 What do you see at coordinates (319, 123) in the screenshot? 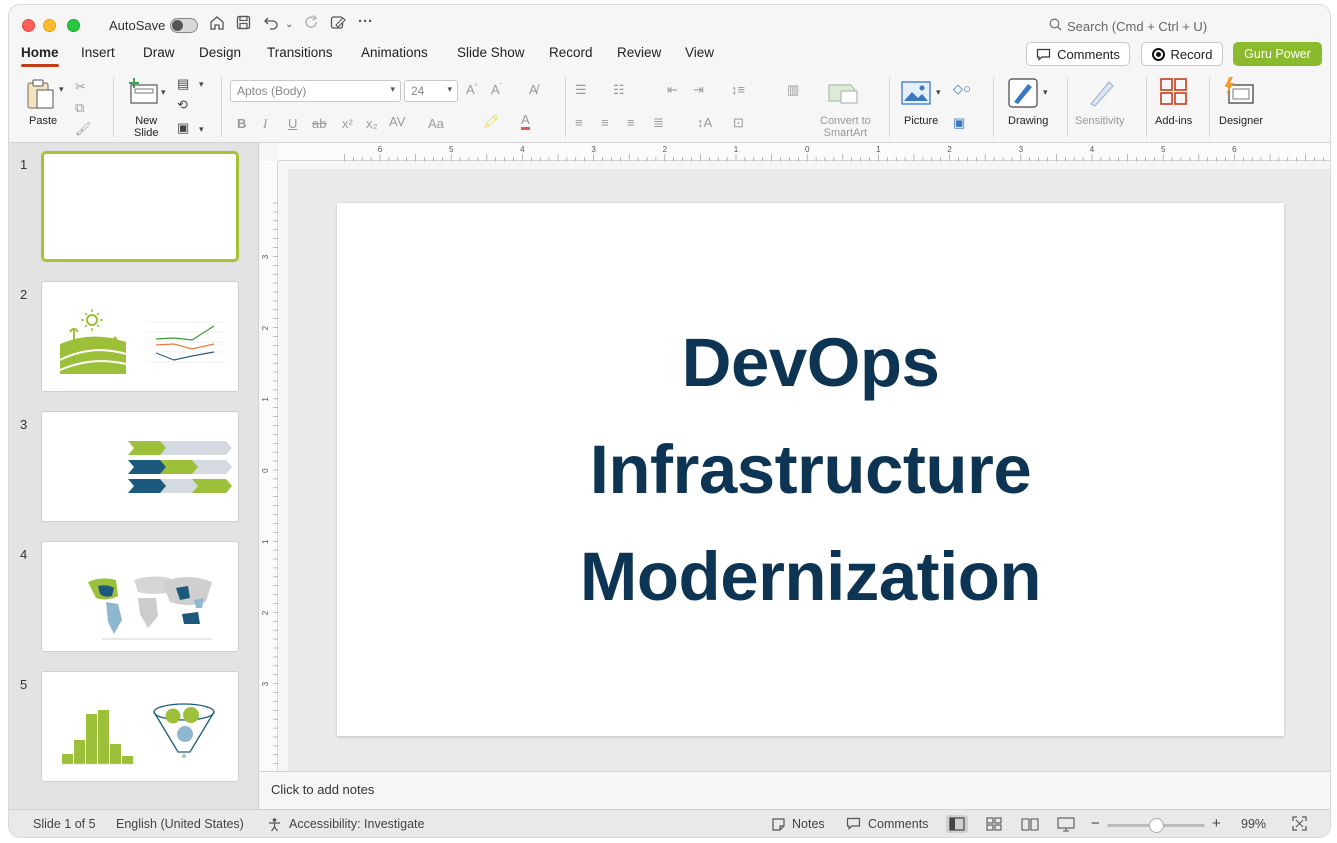
I see `strikethrough-icon: ab` at bounding box center [319, 123].